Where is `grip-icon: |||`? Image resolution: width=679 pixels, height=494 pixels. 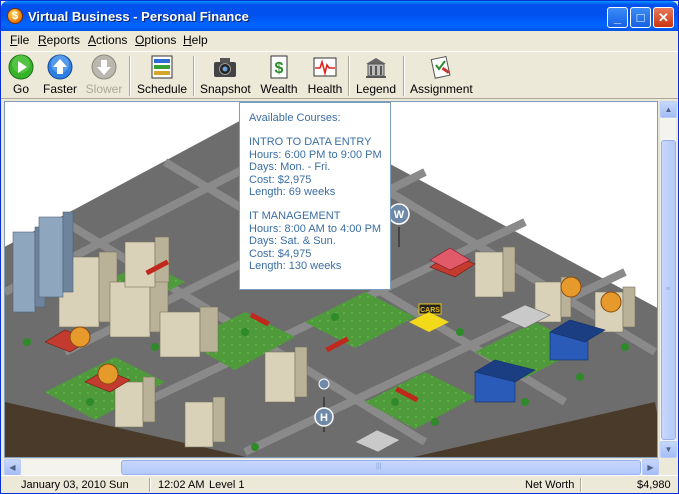 grip-icon: ||| is located at coordinates (379, 466).